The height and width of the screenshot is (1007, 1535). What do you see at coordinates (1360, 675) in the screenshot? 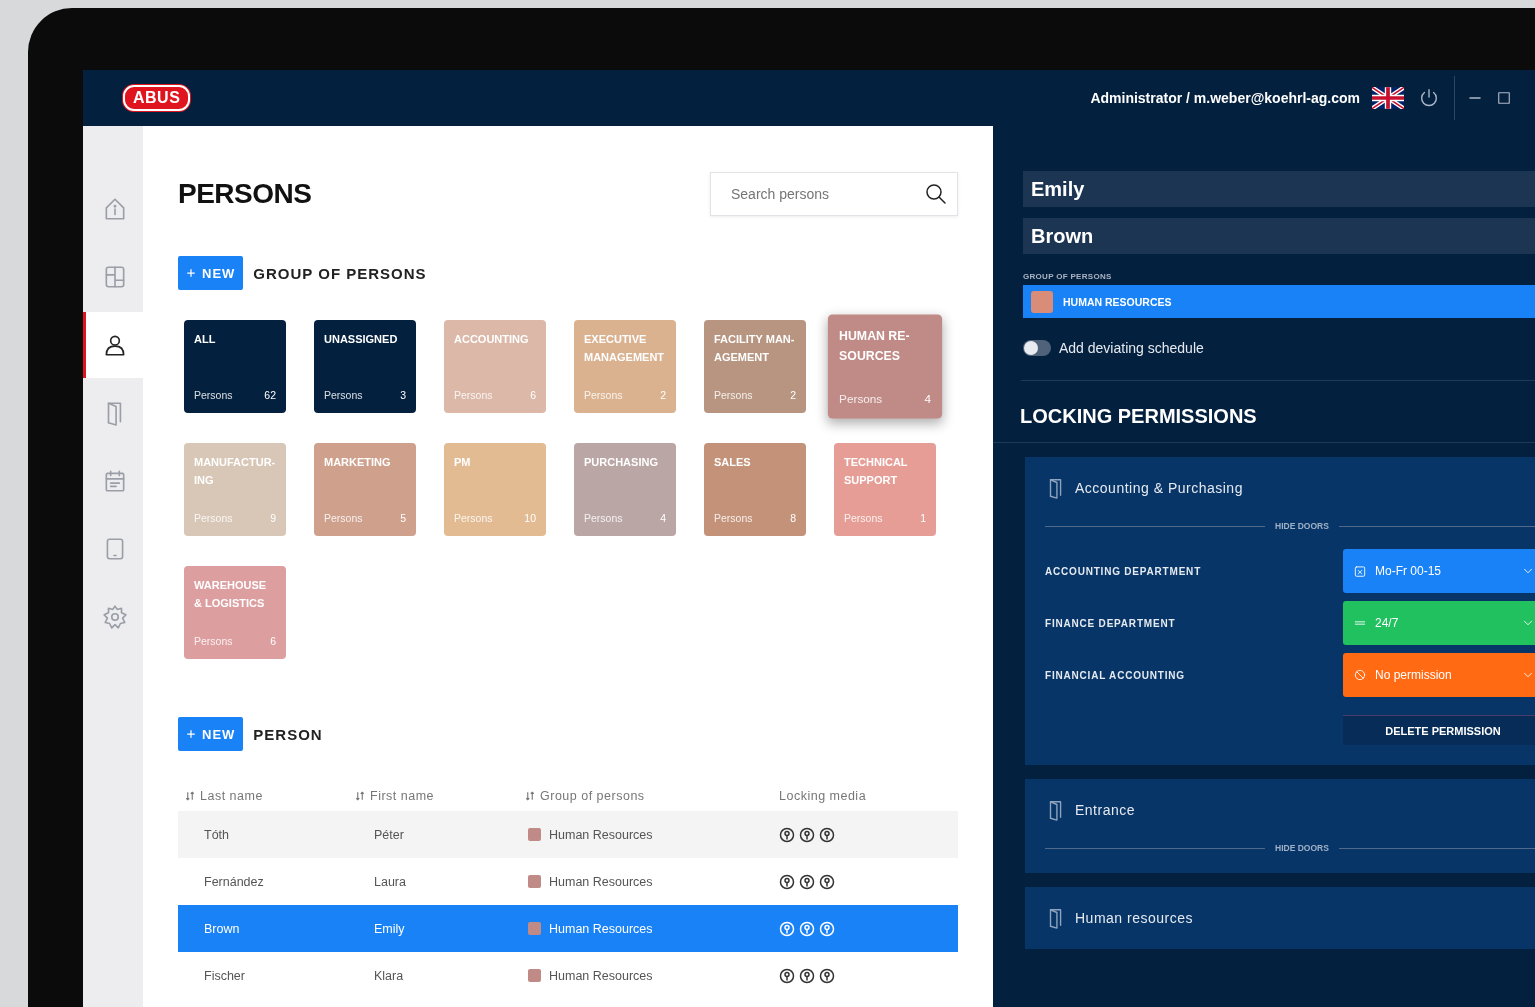
I see `forbidden-icon` at bounding box center [1360, 675].